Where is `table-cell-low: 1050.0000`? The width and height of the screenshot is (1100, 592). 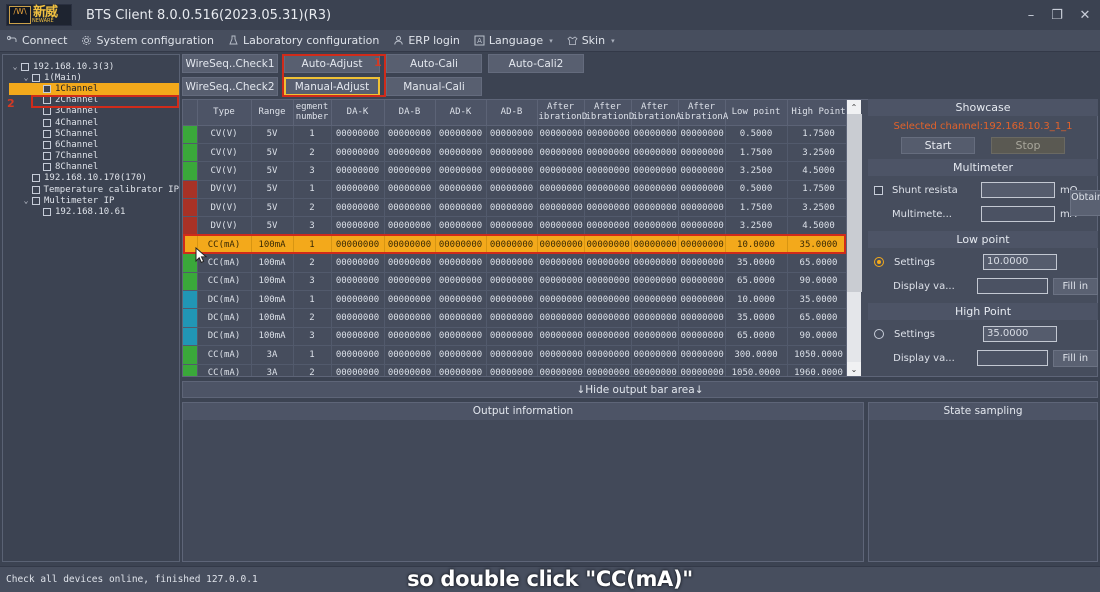 table-cell-low: 1050.0000 is located at coordinates (756, 370).